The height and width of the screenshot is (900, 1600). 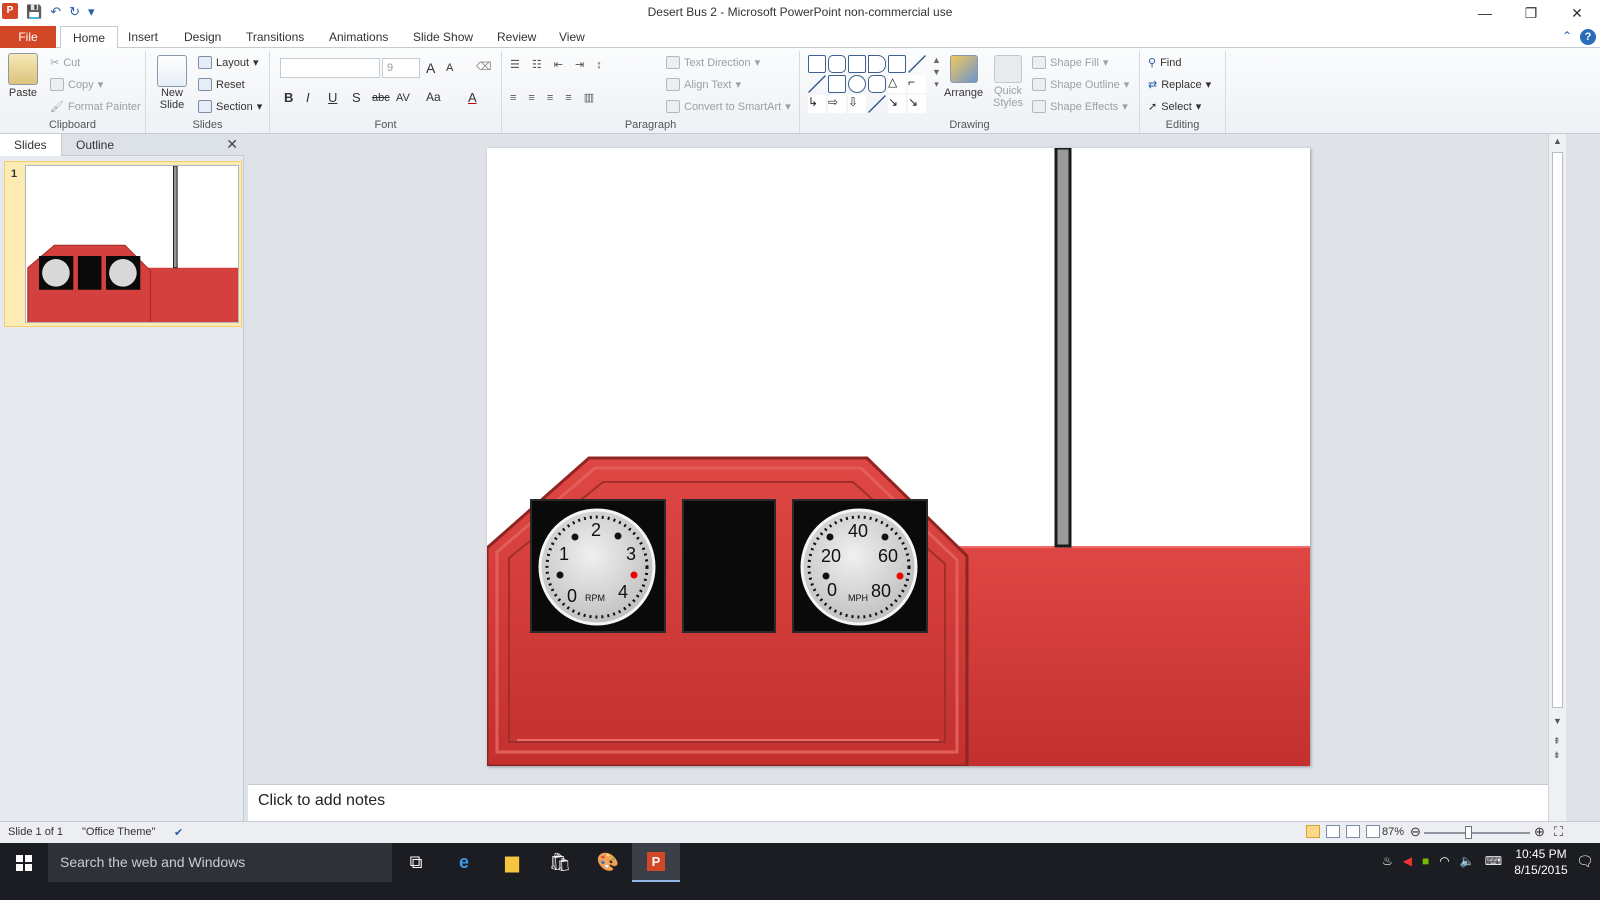 What do you see at coordinates (1557, 141) in the screenshot?
I see `scroll-up-icon: ▲` at bounding box center [1557, 141].